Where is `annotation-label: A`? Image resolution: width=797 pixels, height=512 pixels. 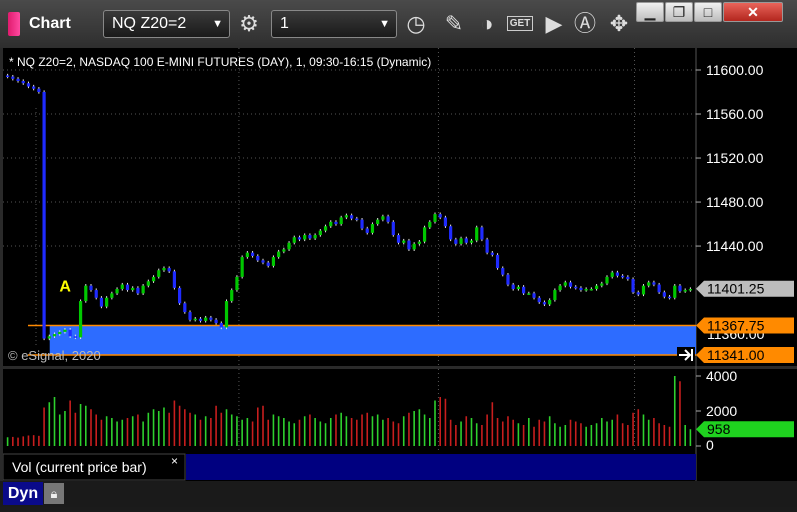 annotation-label: A is located at coordinates (65, 286).